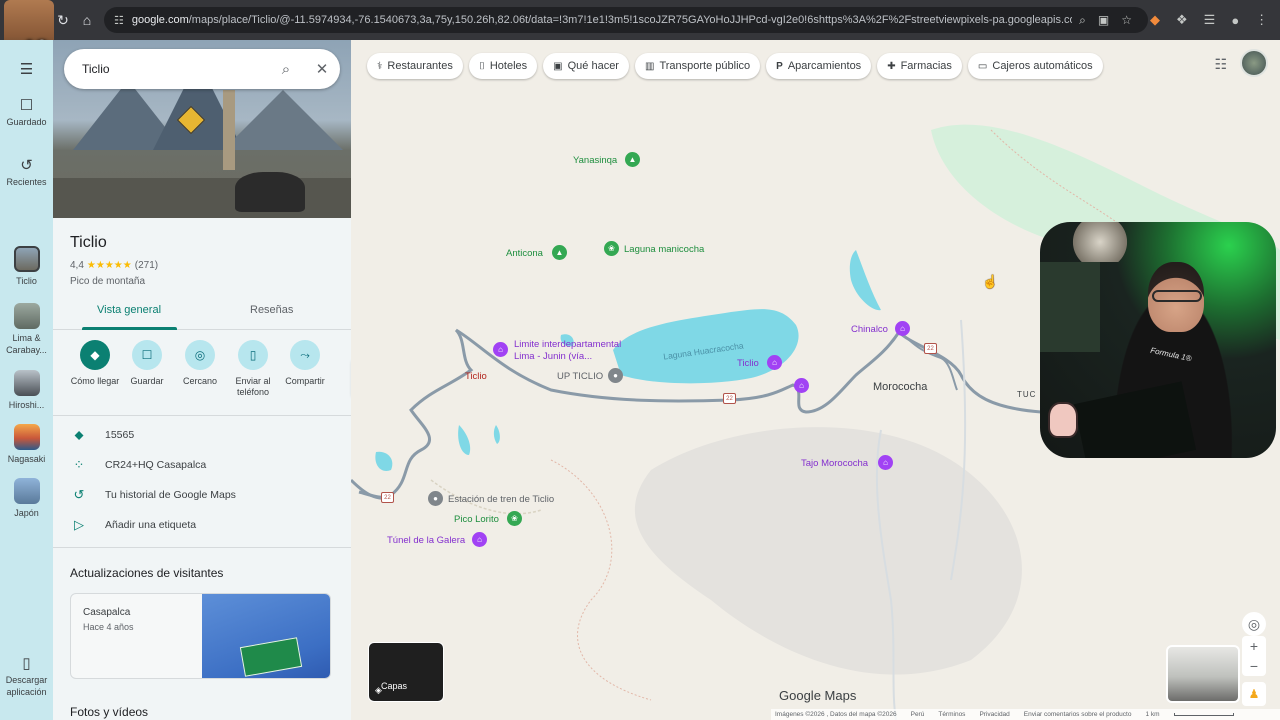 The height and width of the screenshot is (720, 1280). Describe the element at coordinates (435, 498) in the screenshot. I see `train-station-pin-icon: ●` at that location.